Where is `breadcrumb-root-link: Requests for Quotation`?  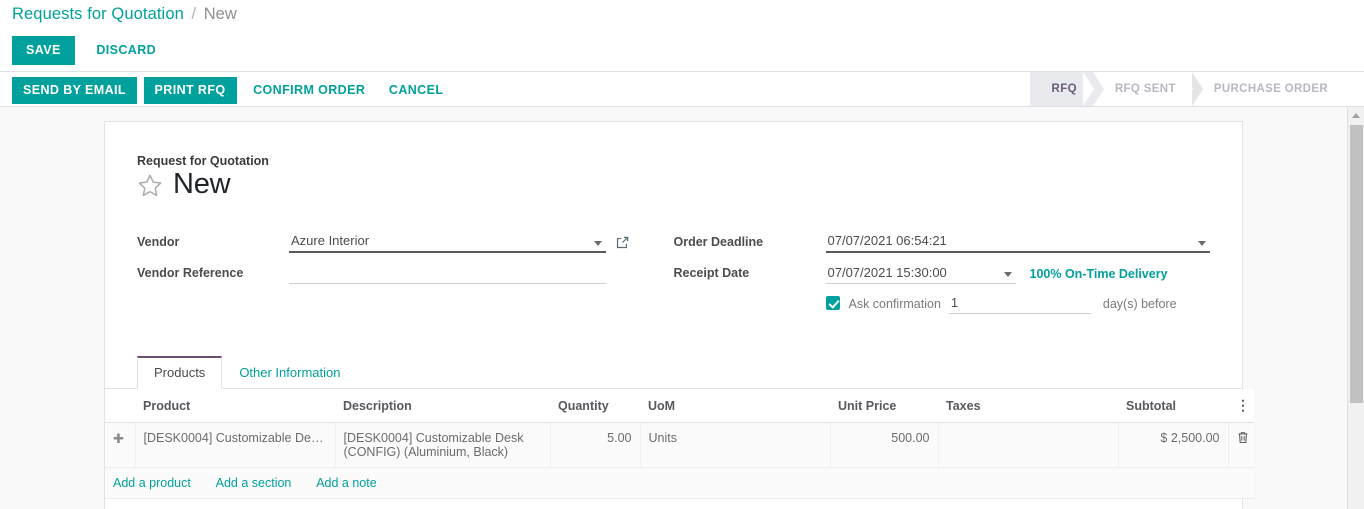 breadcrumb-root-link: Requests for Quotation is located at coordinates (98, 14).